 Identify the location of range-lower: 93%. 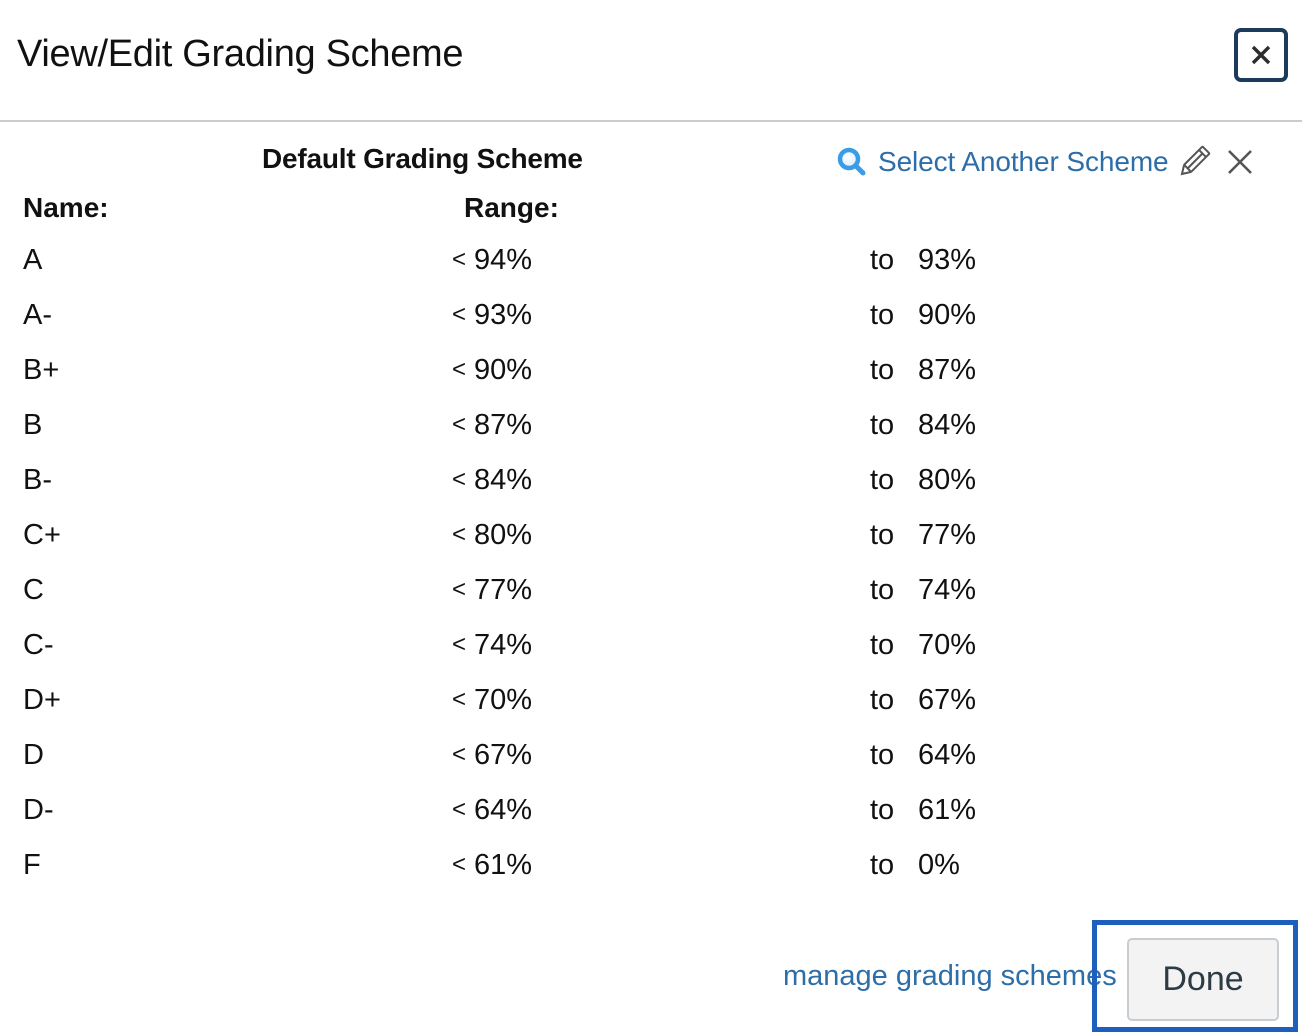
(947, 260).